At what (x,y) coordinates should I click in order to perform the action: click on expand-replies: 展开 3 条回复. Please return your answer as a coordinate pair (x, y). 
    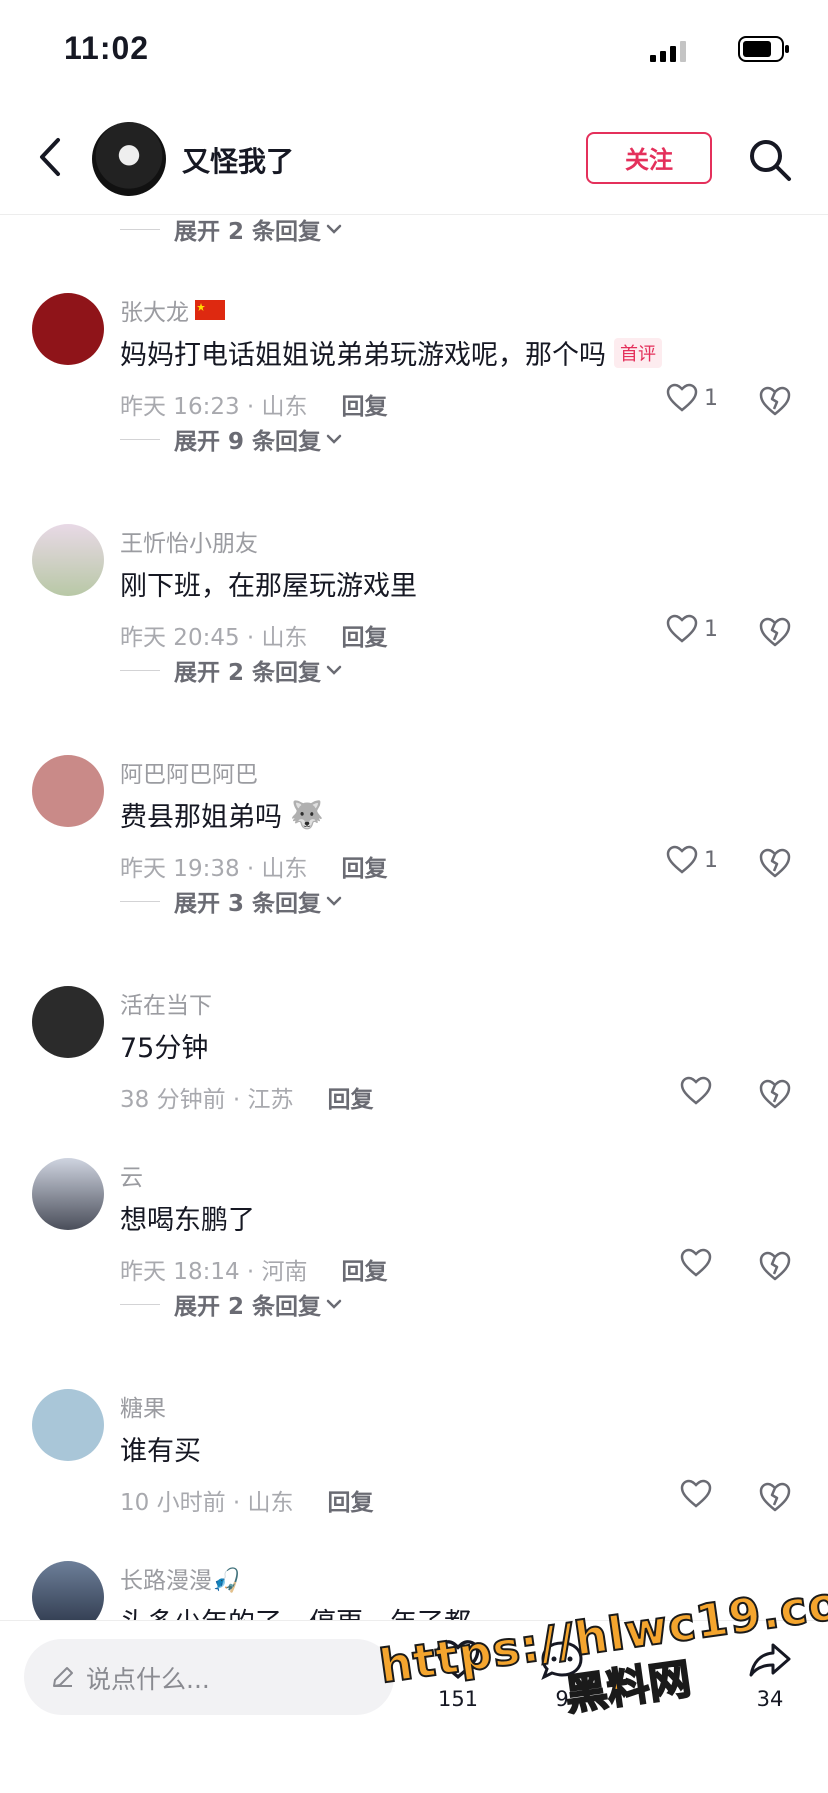
    Looking at the image, I should click on (231, 901).